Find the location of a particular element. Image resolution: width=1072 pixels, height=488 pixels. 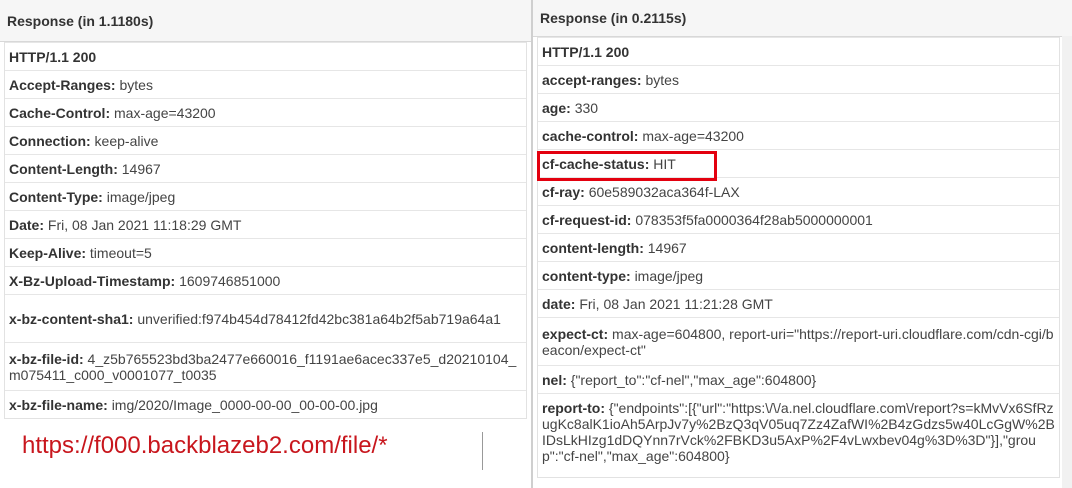

header-key: content-length: is located at coordinates (593, 247).